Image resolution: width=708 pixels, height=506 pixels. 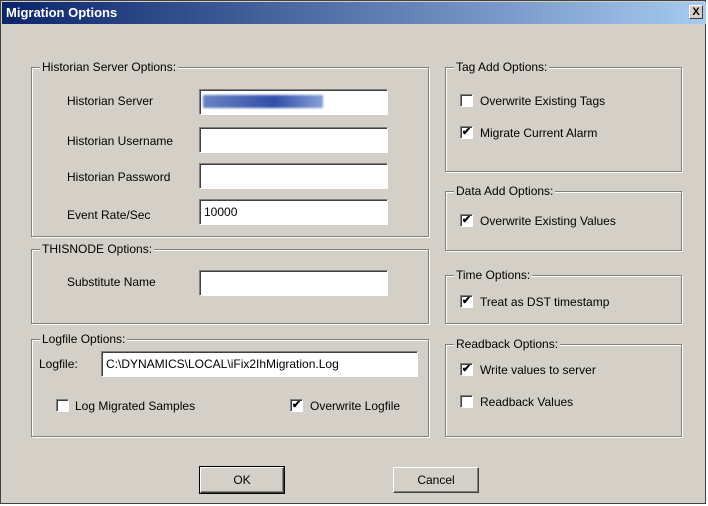 What do you see at coordinates (466, 369) in the screenshot?
I see `write-values-to-server-checkbox: ✔` at bounding box center [466, 369].